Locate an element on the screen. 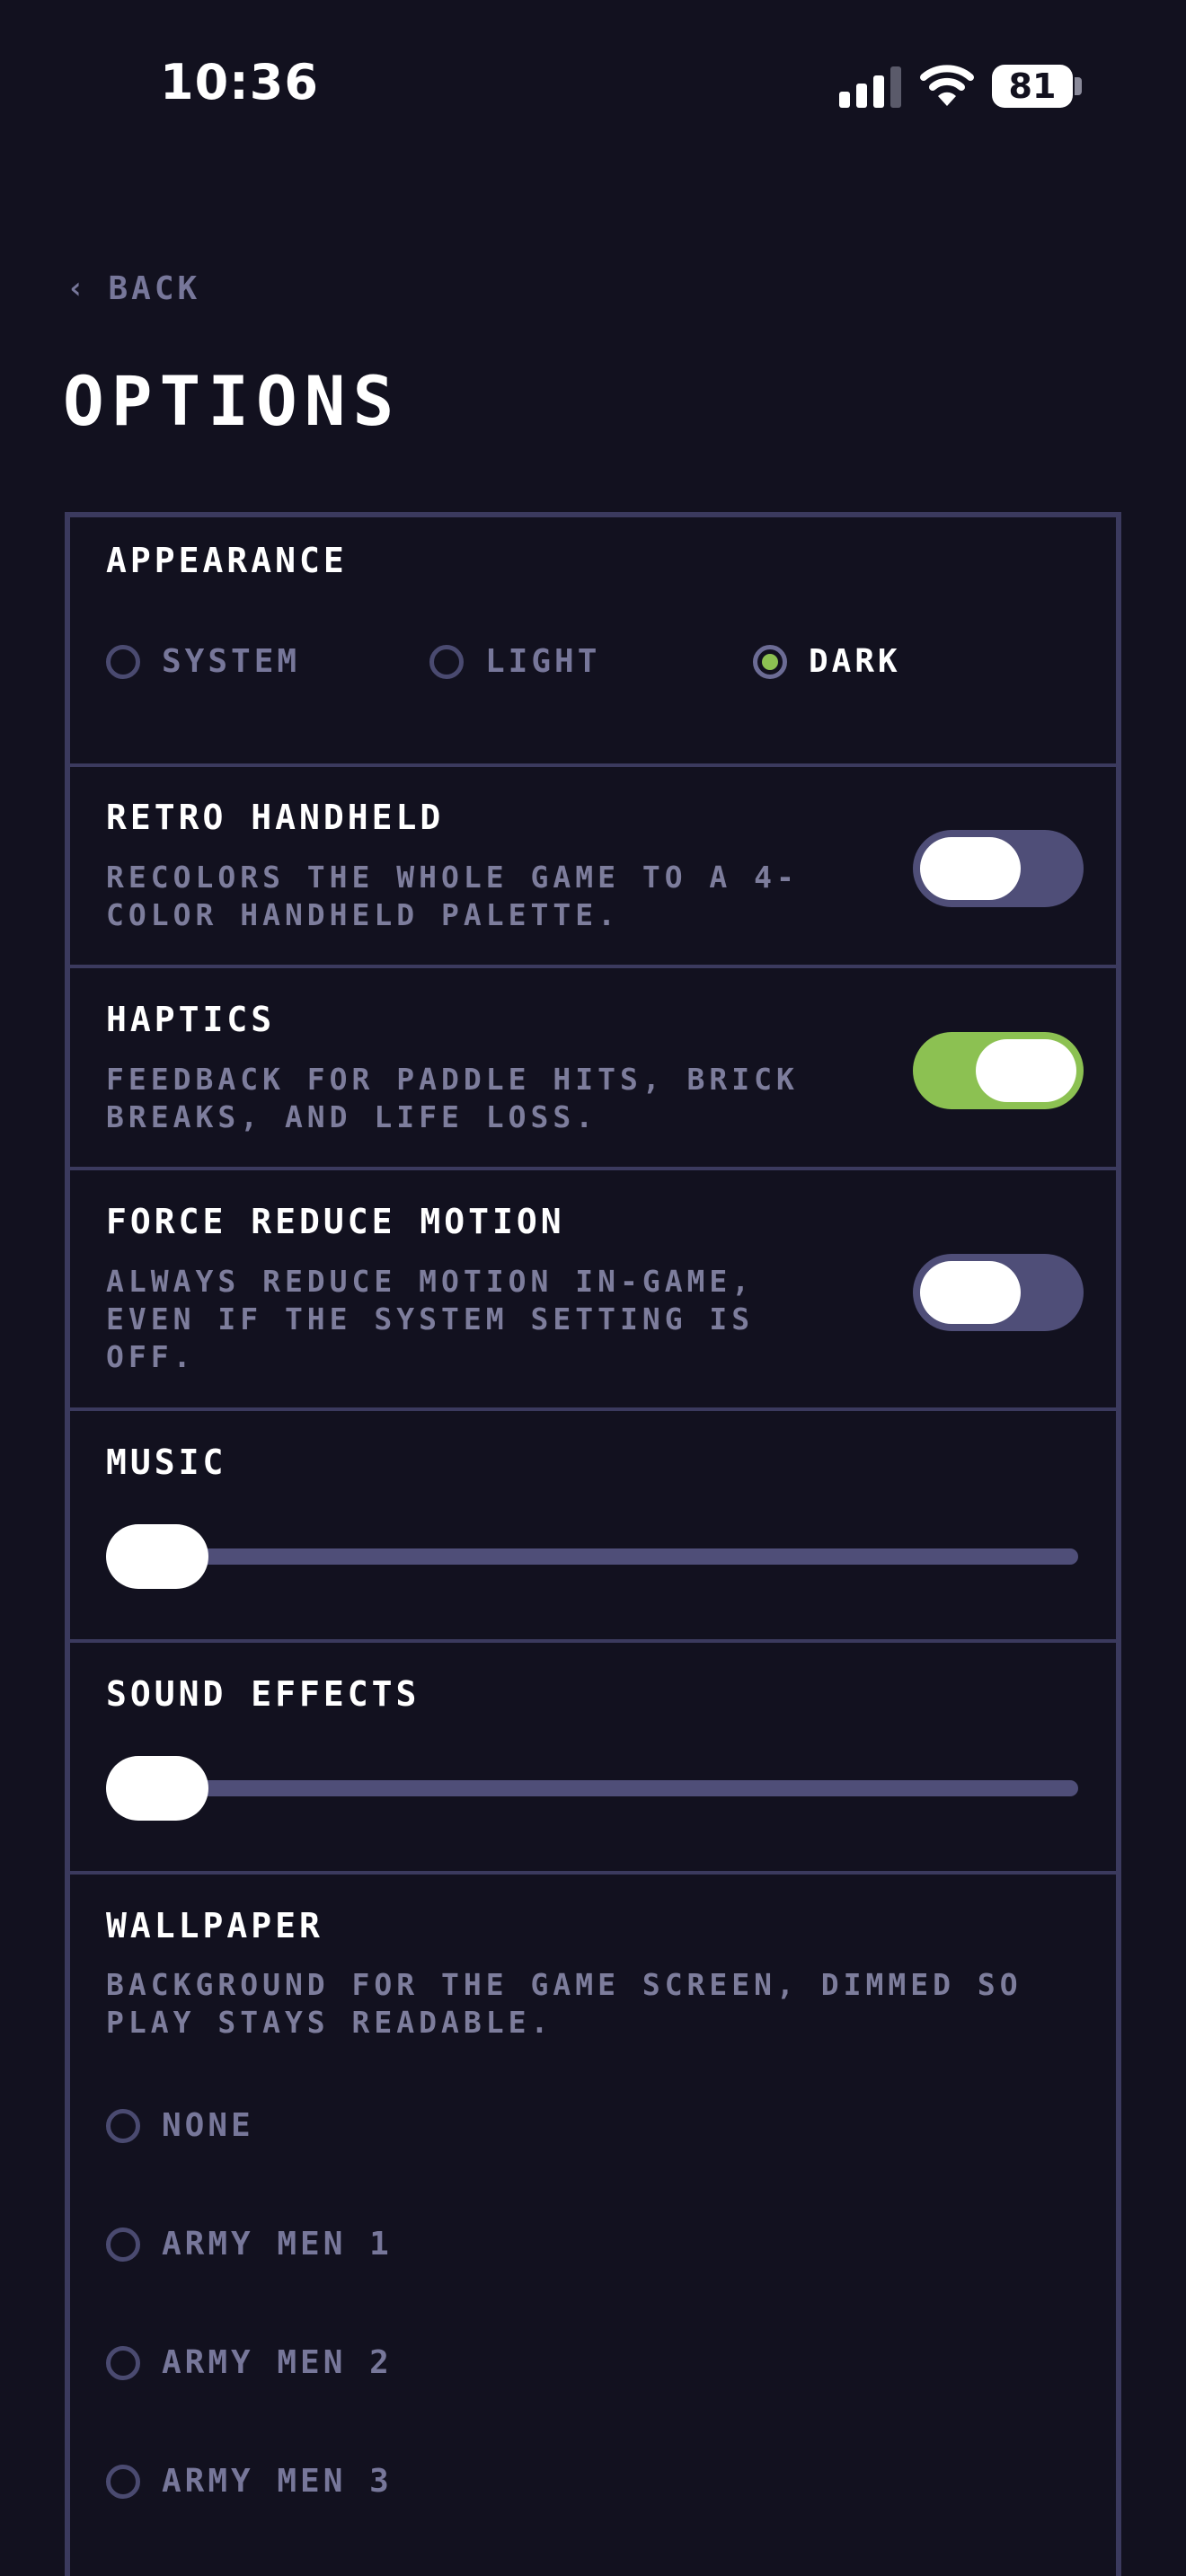 The height and width of the screenshot is (2576, 1186). battery-icon: 81 is located at coordinates (1032, 86).